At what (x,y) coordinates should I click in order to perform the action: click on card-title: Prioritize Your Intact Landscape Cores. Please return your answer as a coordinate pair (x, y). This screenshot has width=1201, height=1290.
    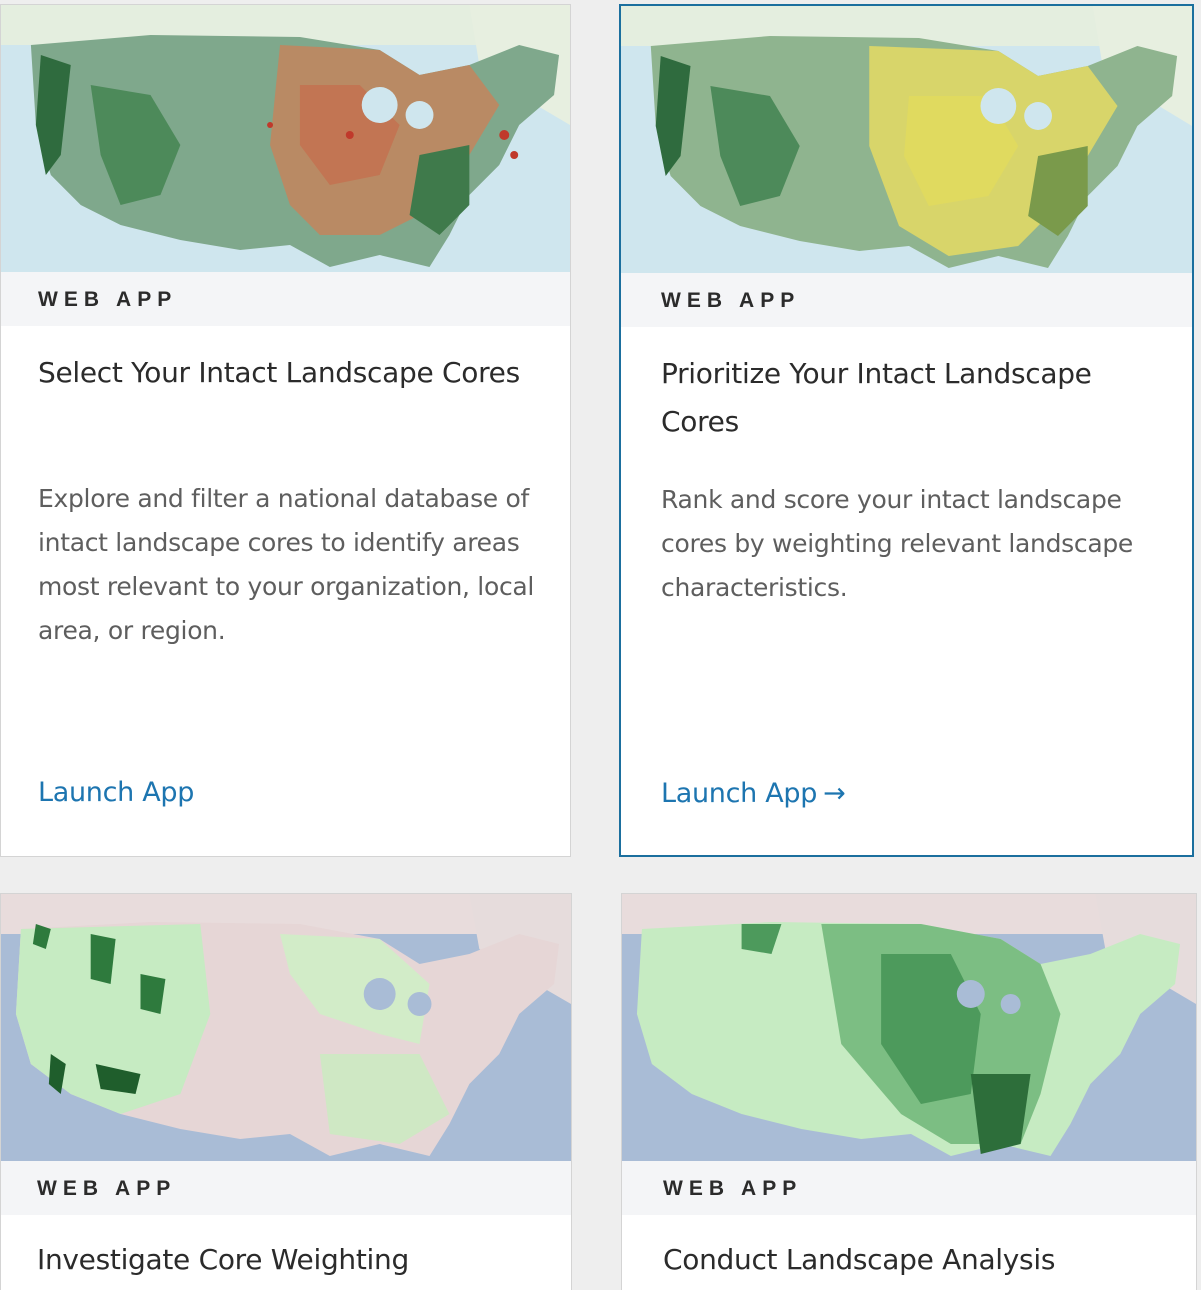
    Looking at the image, I should click on (916, 398).